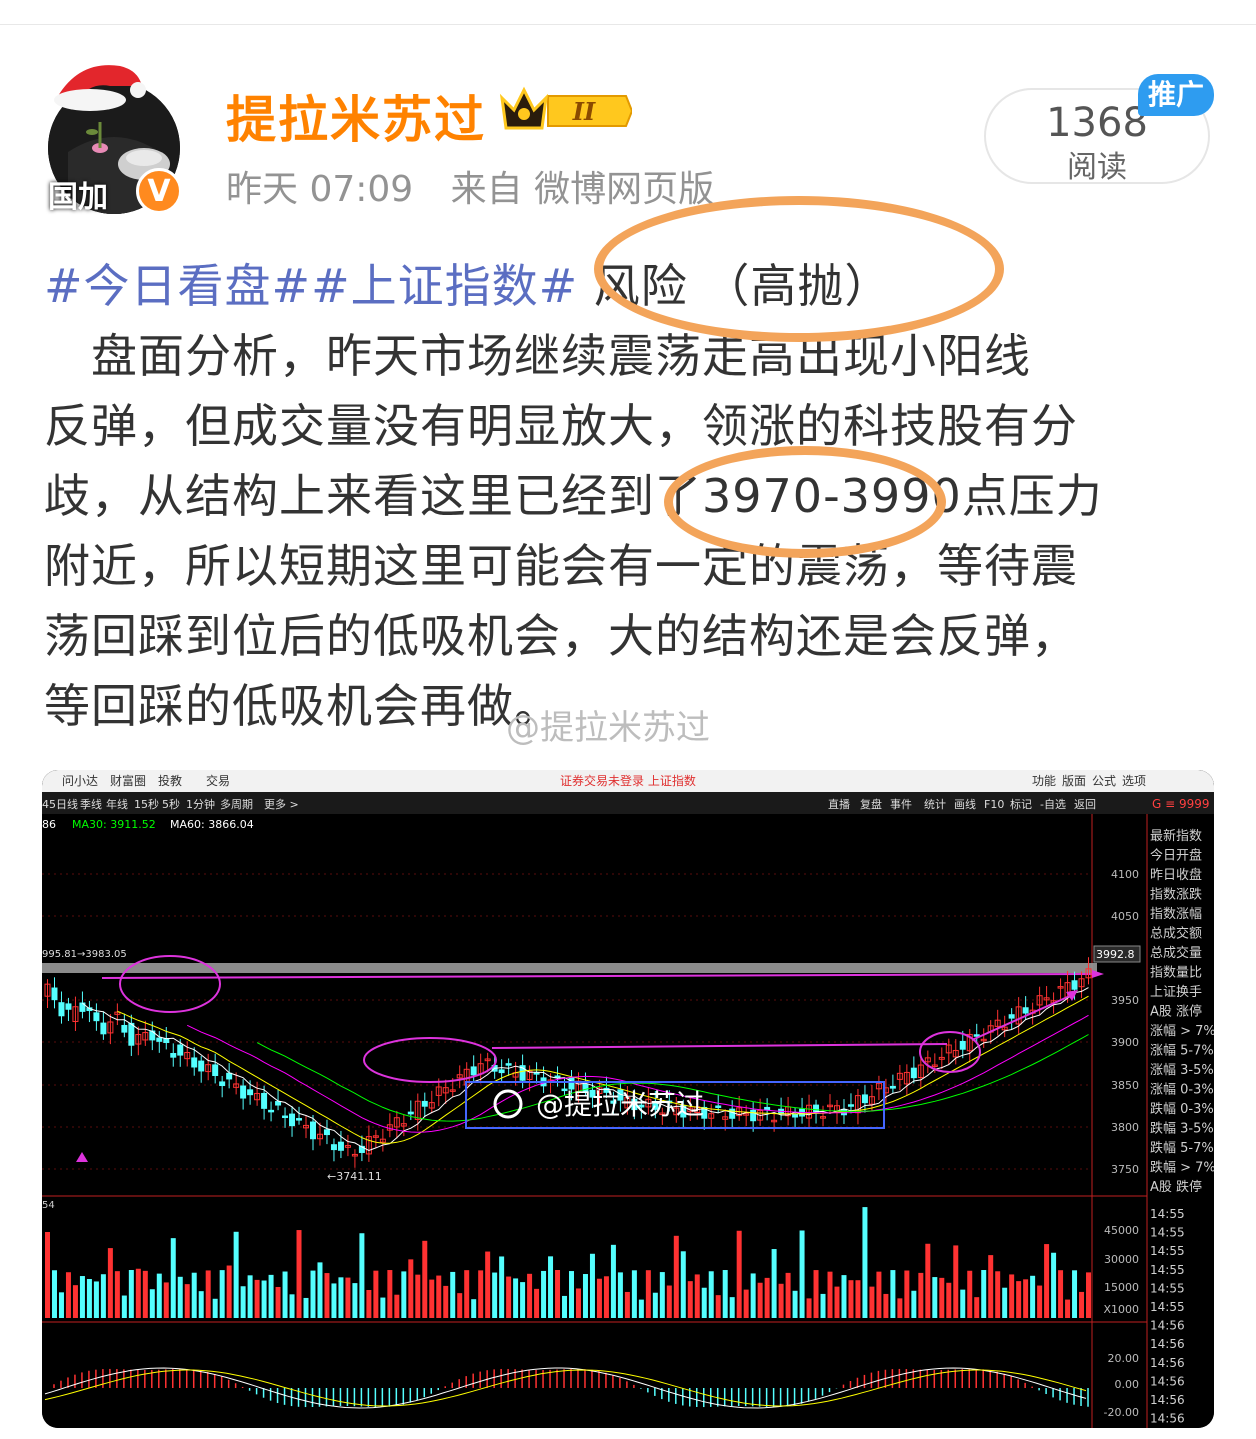 This screenshot has width=1256, height=1439. Describe the element at coordinates (319, 189) in the screenshot. I see `post-time: 昨天 07:09` at that location.